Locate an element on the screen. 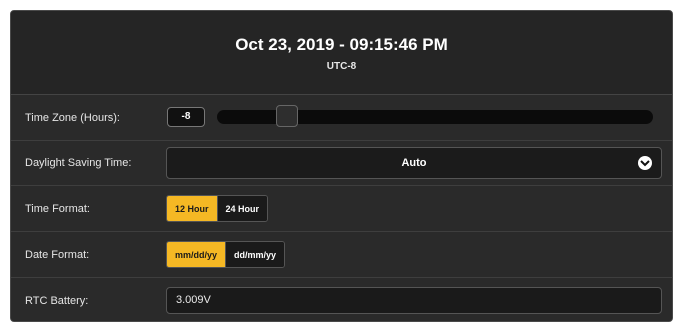 Image resolution: width=673 pixels, height=322 pixels. chevron-down-icon is located at coordinates (645, 163).